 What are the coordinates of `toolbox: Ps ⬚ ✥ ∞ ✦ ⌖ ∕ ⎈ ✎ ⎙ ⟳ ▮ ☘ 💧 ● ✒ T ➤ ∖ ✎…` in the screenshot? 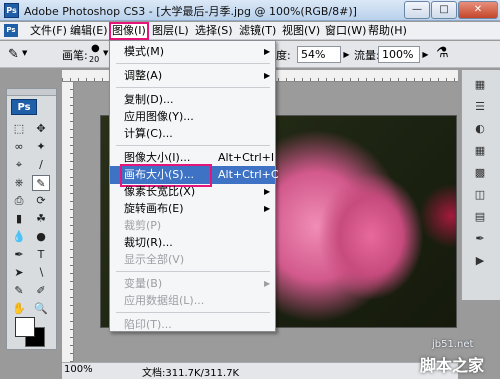 It's located at (31, 219).